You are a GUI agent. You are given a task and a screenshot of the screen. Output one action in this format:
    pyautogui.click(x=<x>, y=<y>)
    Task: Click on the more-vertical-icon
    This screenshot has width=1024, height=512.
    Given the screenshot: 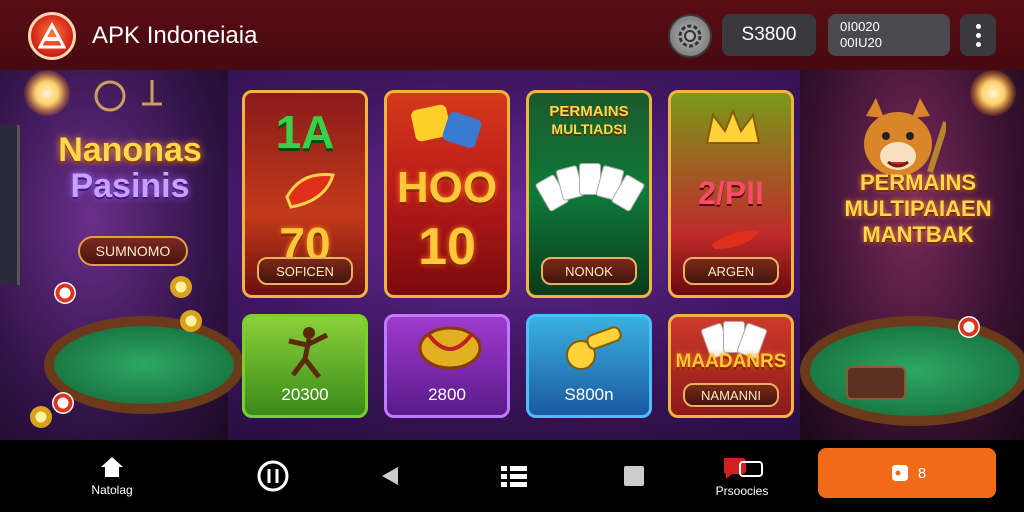 What is the action you would take?
    pyautogui.click(x=978, y=26)
    